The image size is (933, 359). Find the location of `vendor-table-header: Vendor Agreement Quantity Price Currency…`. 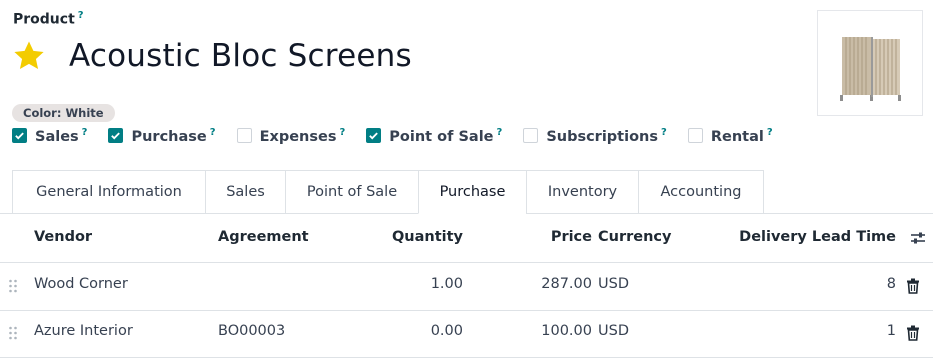

vendor-table-header: Vendor Agreement Quantity Price Currency… is located at coordinates (466, 238).